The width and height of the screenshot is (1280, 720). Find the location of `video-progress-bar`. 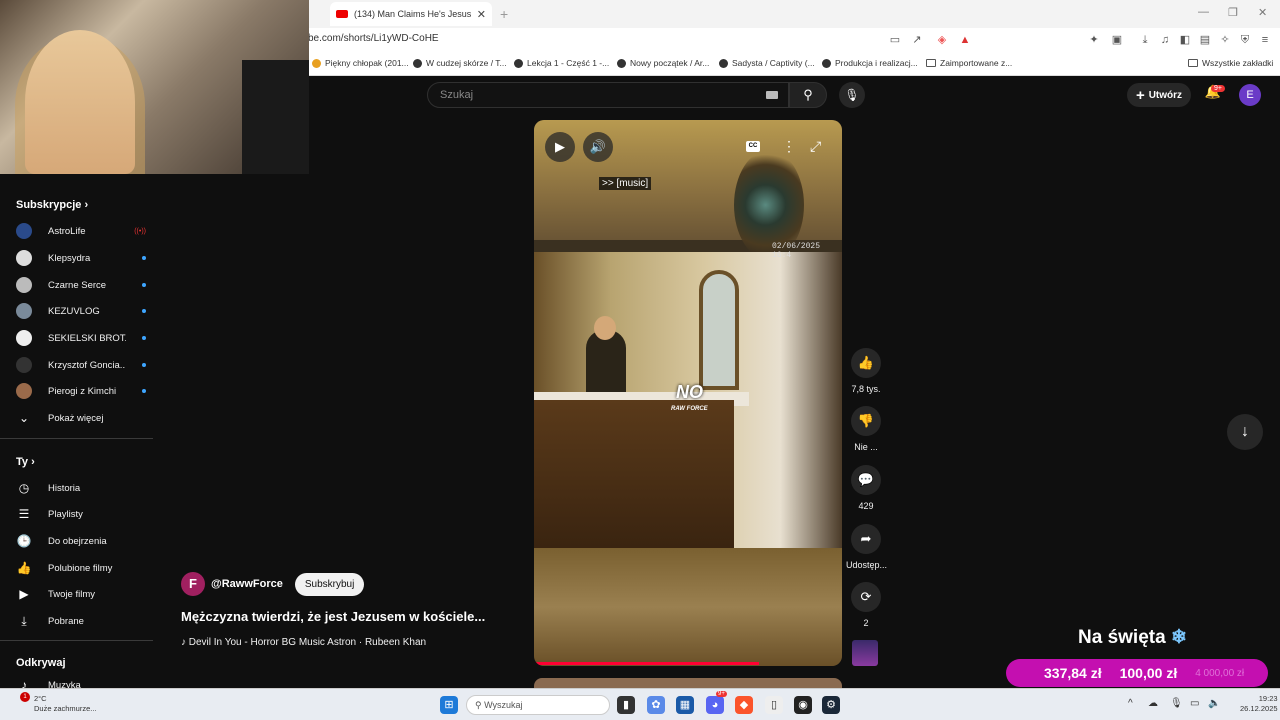

video-progress-bar is located at coordinates (646, 663).